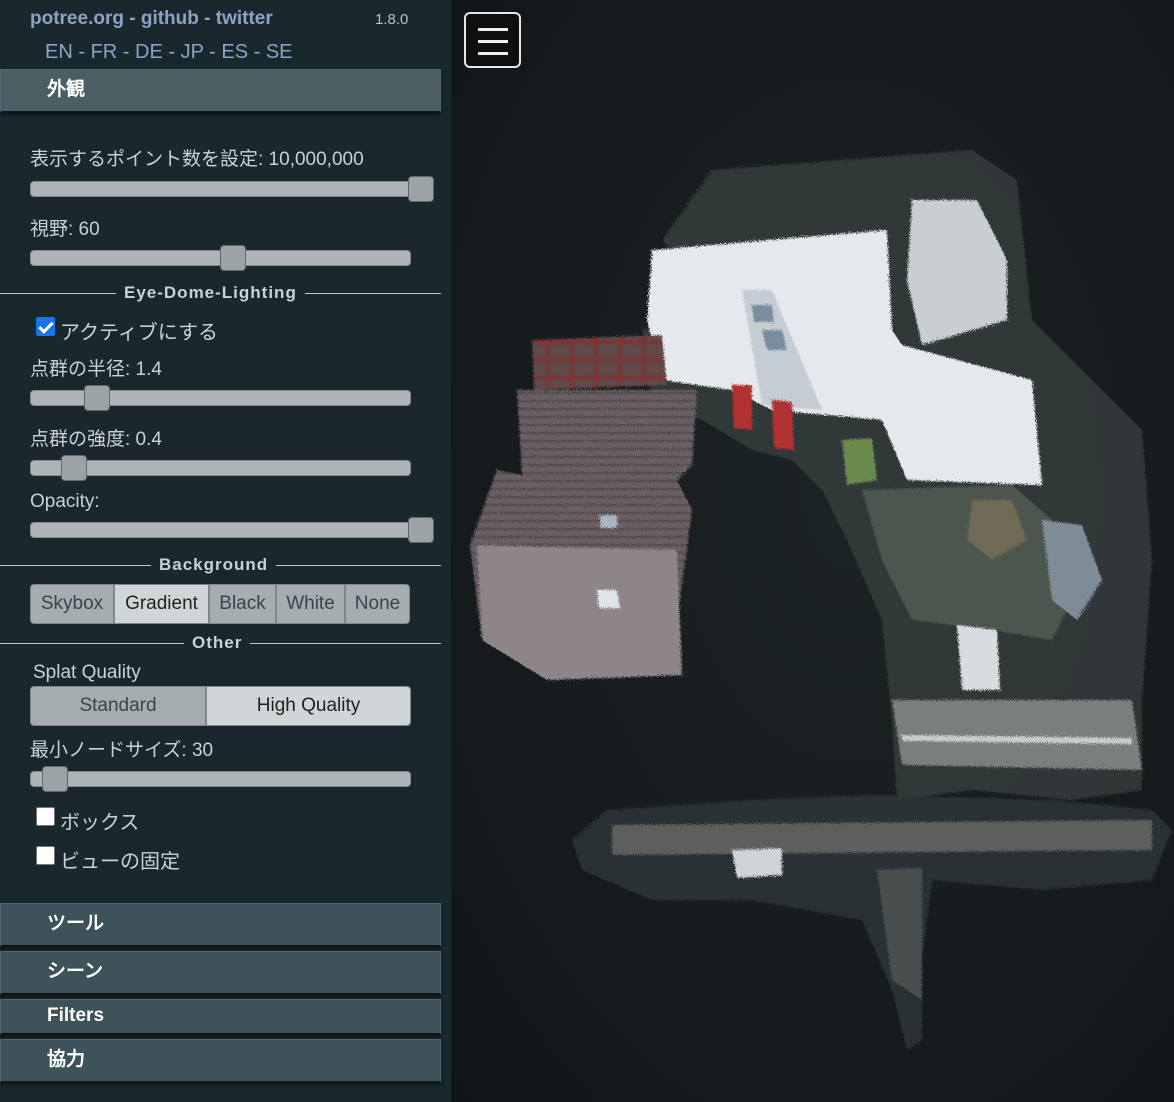 The image size is (1174, 1102). Describe the element at coordinates (242, 604) in the screenshot. I see `background-black-button: Black` at that location.